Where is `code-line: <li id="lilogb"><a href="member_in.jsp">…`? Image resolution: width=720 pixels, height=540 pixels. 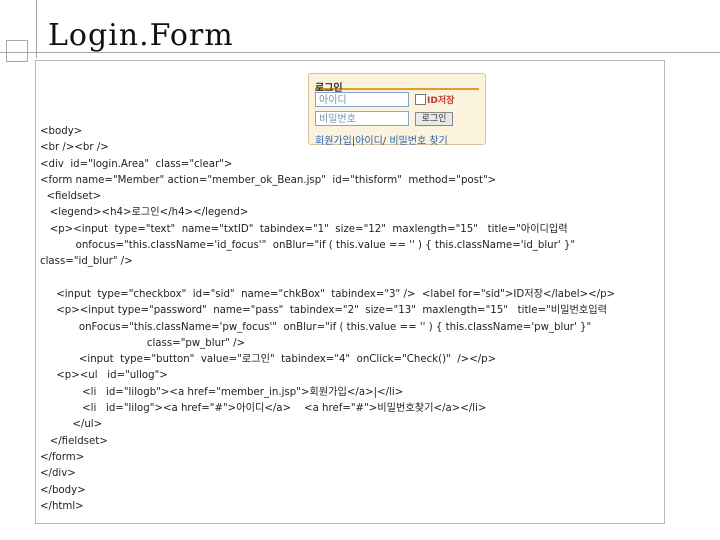
code-line: <li id="lilogb"><a href="member_in.jsp">… is located at coordinates (222, 392).